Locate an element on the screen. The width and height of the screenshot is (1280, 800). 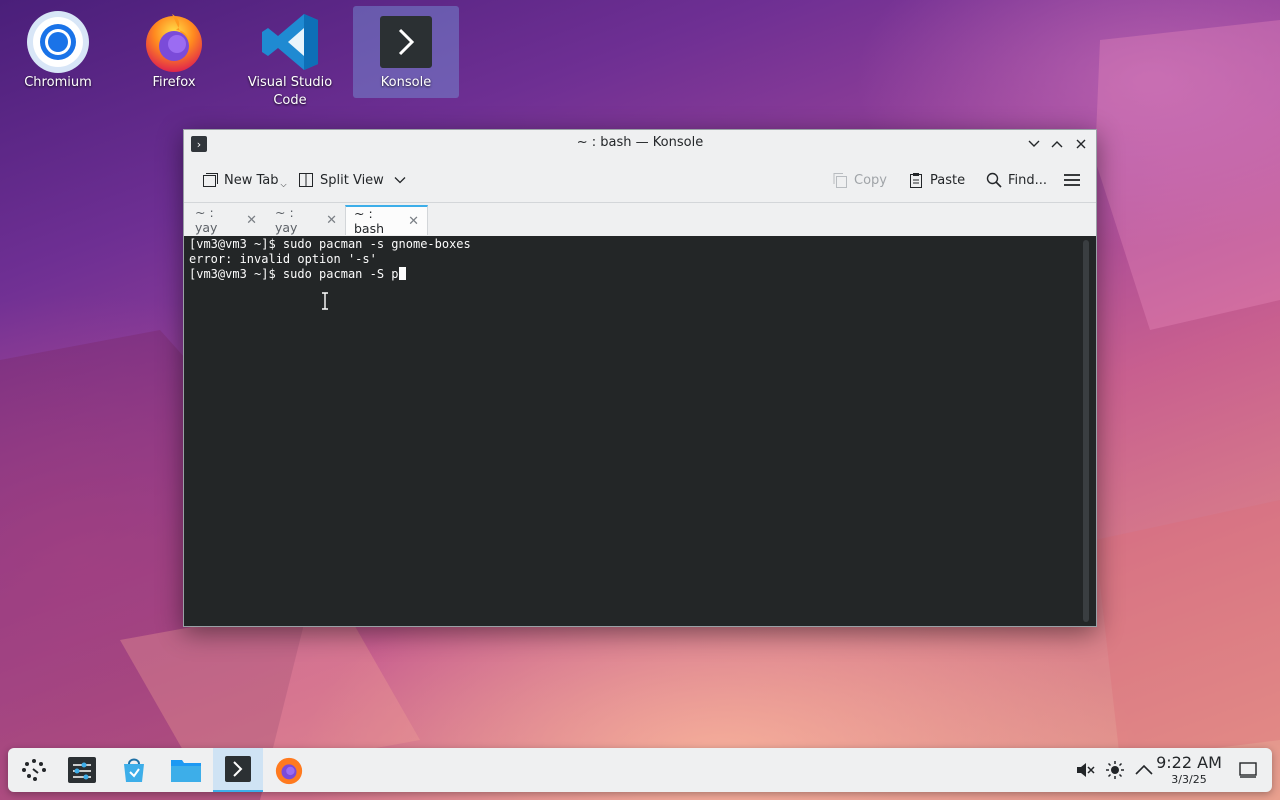
desktop-icon-label: Konsole is located at coordinates (406, 82).